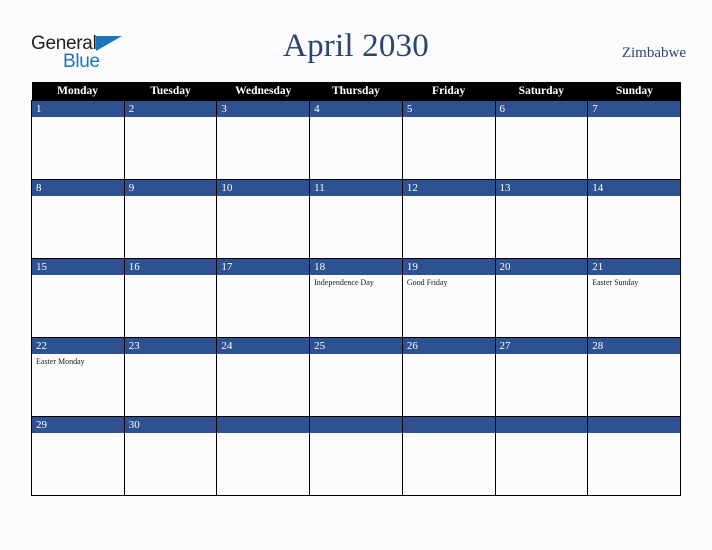  I want to click on calendar-day-cell: 13, so click(541, 219).